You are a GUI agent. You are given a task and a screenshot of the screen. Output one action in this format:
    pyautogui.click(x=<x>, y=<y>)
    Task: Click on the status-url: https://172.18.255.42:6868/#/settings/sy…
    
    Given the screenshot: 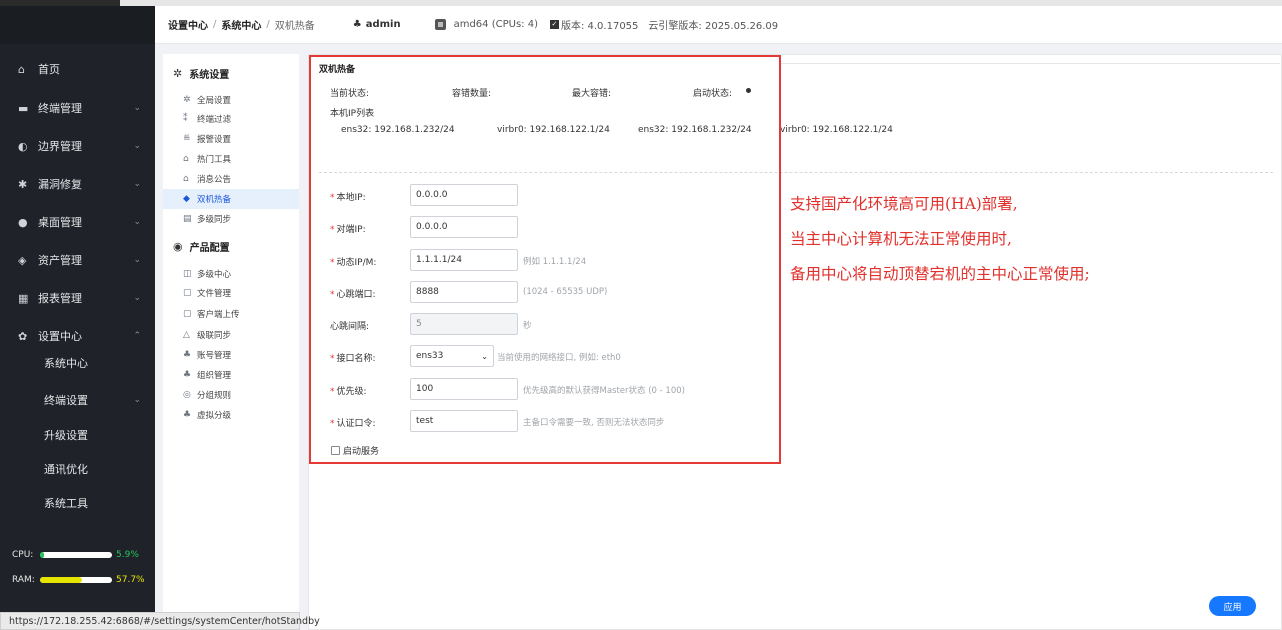 What is the action you would take?
    pyautogui.click(x=160, y=621)
    